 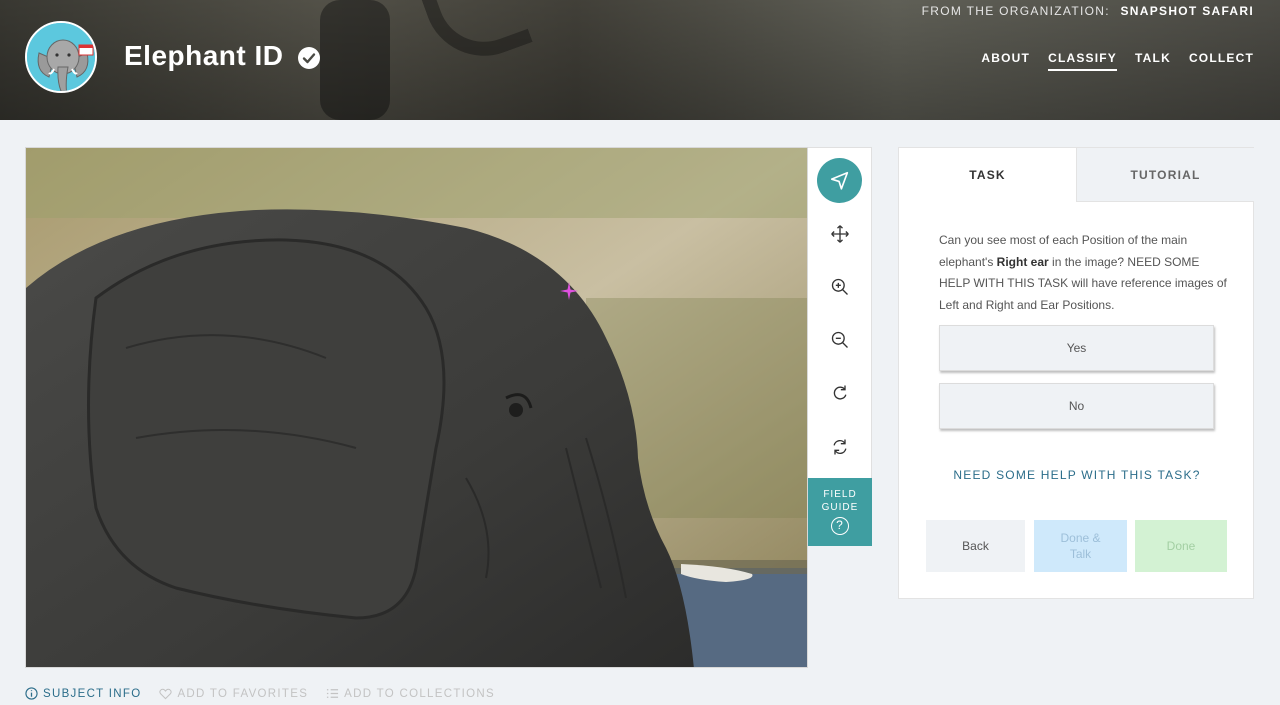 What do you see at coordinates (92, 693) in the screenshot?
I see `subject-info-label: SUBJECT INFO` at bounding box center [92, 693].